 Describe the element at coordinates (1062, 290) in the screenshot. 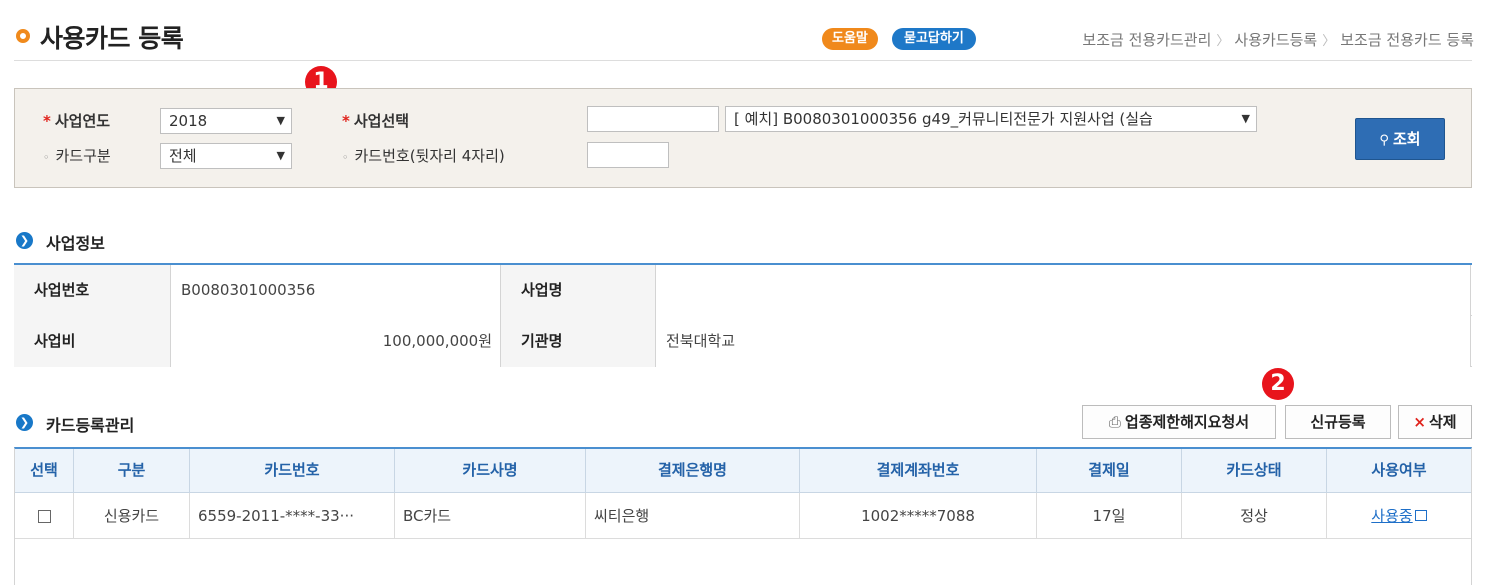

I see `project-name-value` at that location.